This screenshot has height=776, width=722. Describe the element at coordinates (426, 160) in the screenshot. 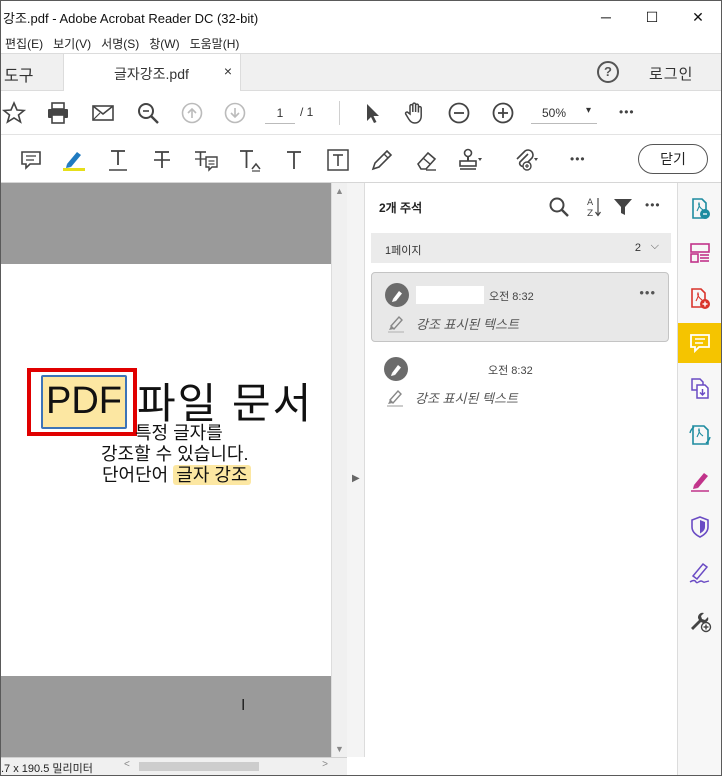

I see `eraser-icon` at that location.